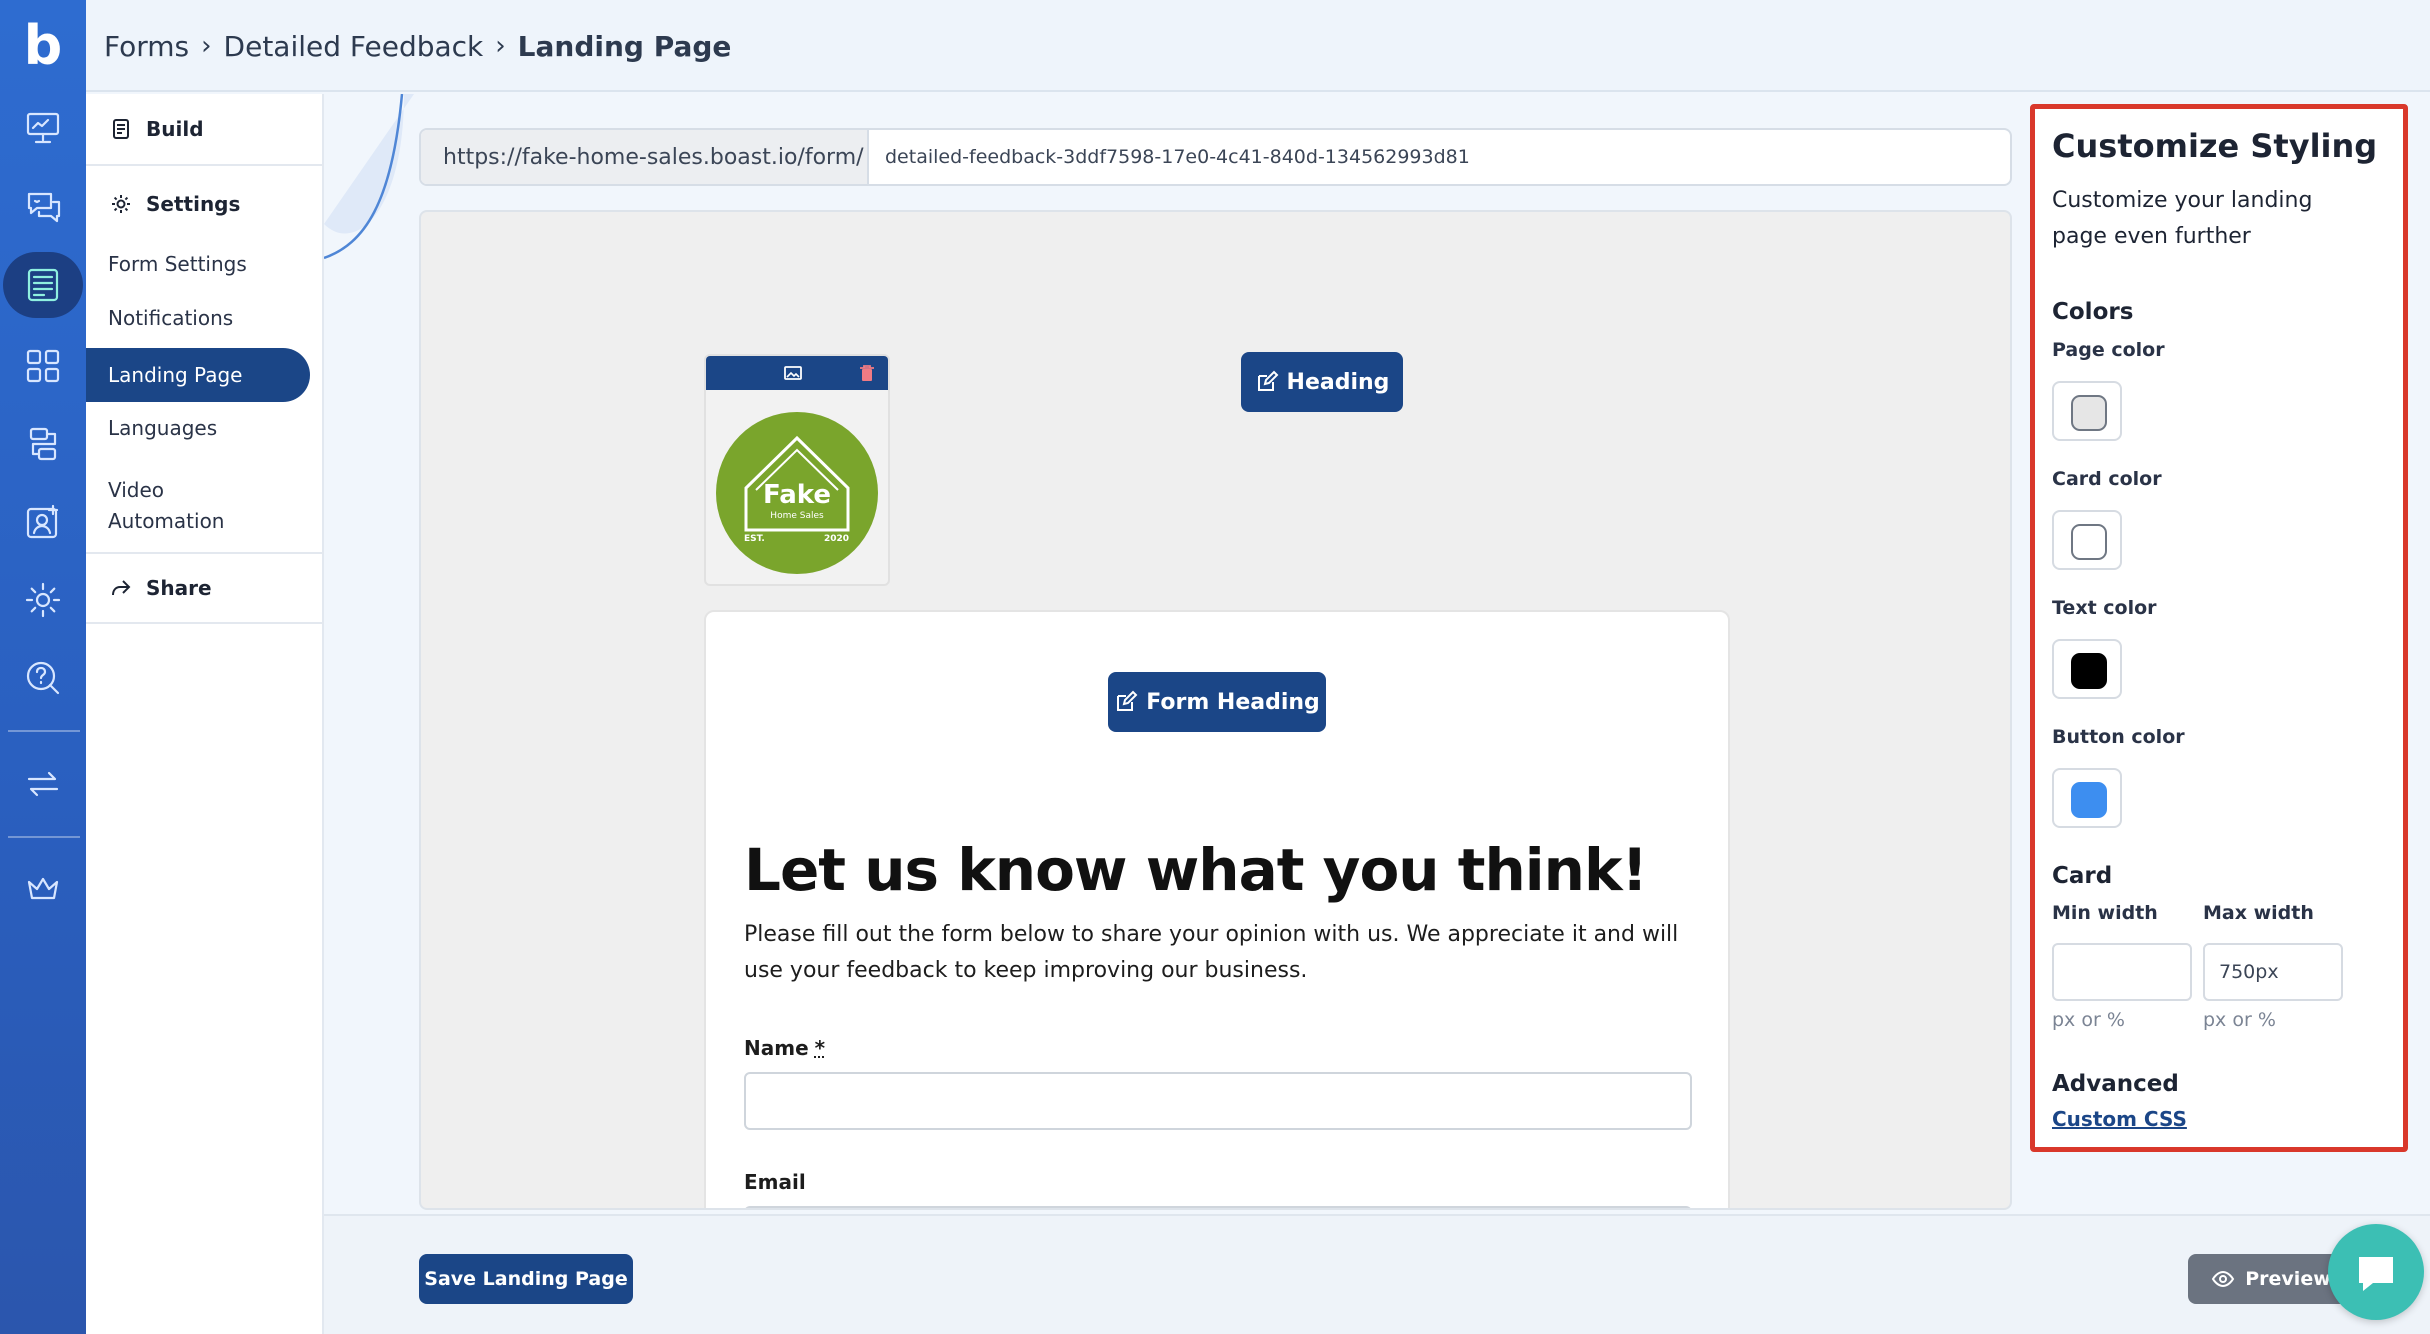 Image resolution: width=2430 pixels, height=1334 pixels. I want to click on max-width-input: 750px, so click(2273, 972).